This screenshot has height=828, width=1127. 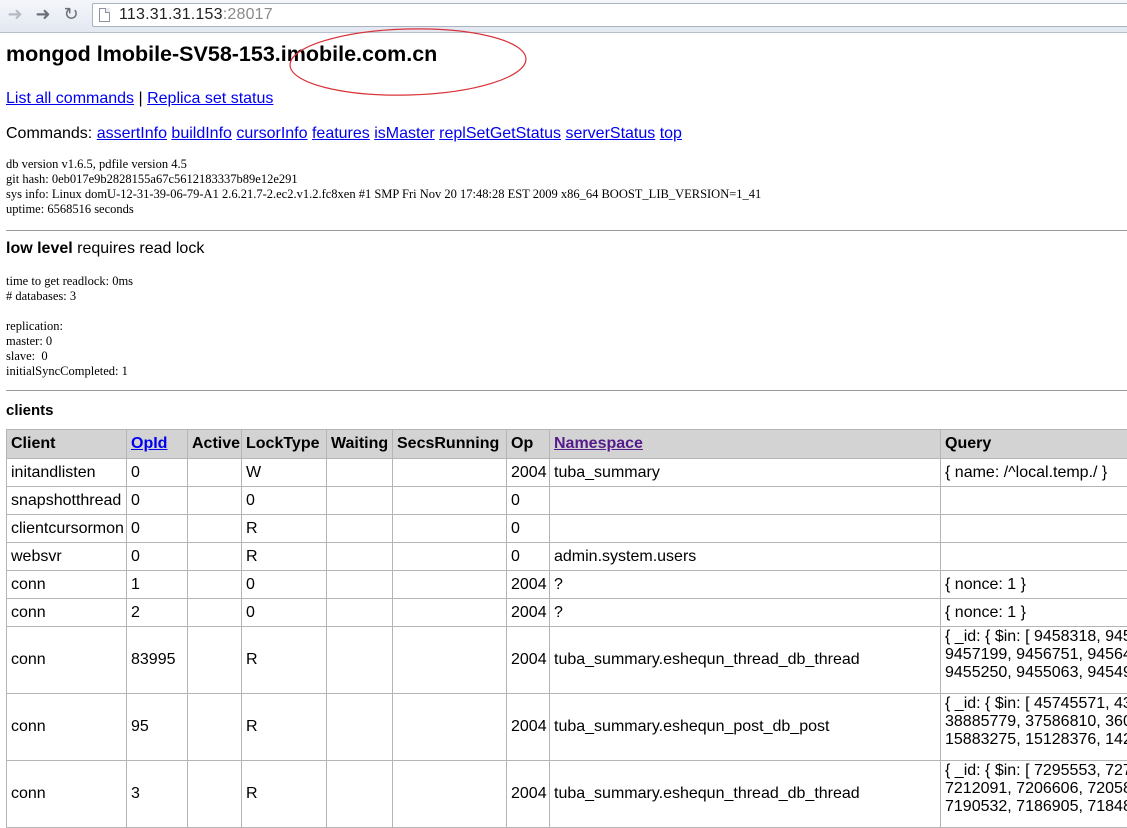 What do you see at coordinates (745, 444) in the screenshot?
I see `col-header-namespace: Namespace` at bounding box center [745, 444].